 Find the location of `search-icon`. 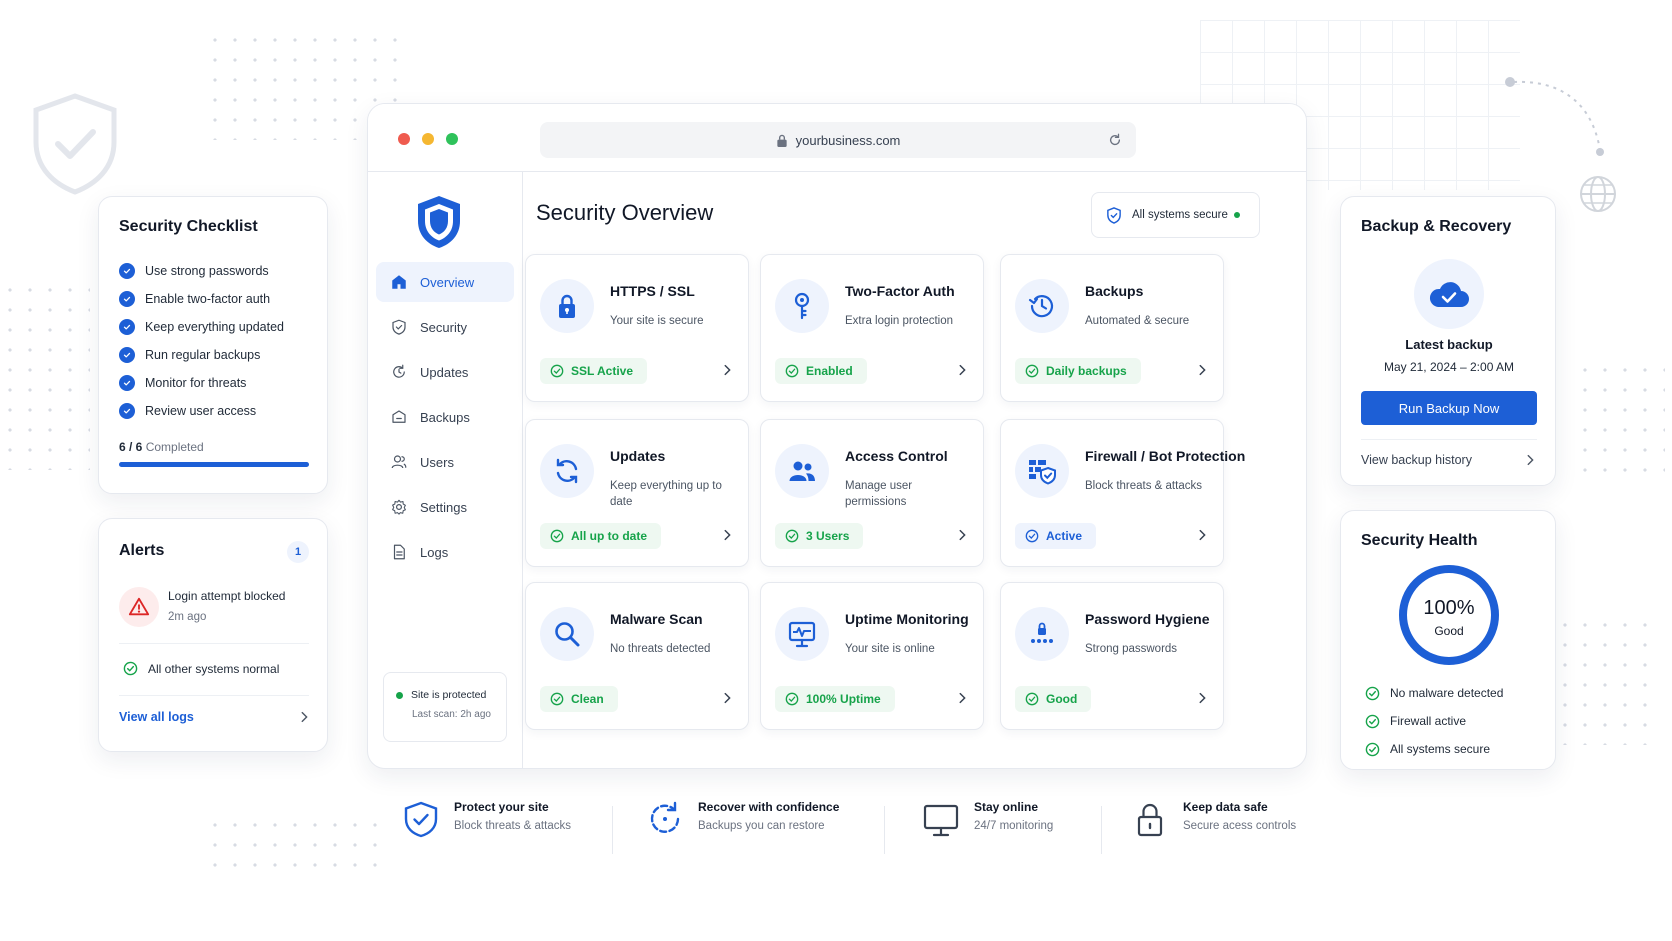

search-icon is located at coordinates (567, 634).